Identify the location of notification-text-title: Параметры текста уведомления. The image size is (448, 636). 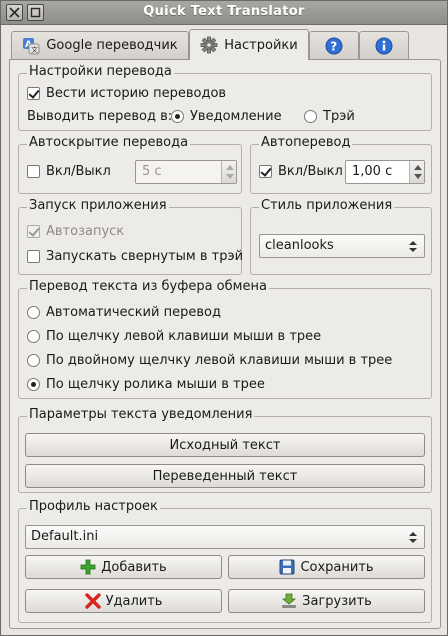
(141, 414).